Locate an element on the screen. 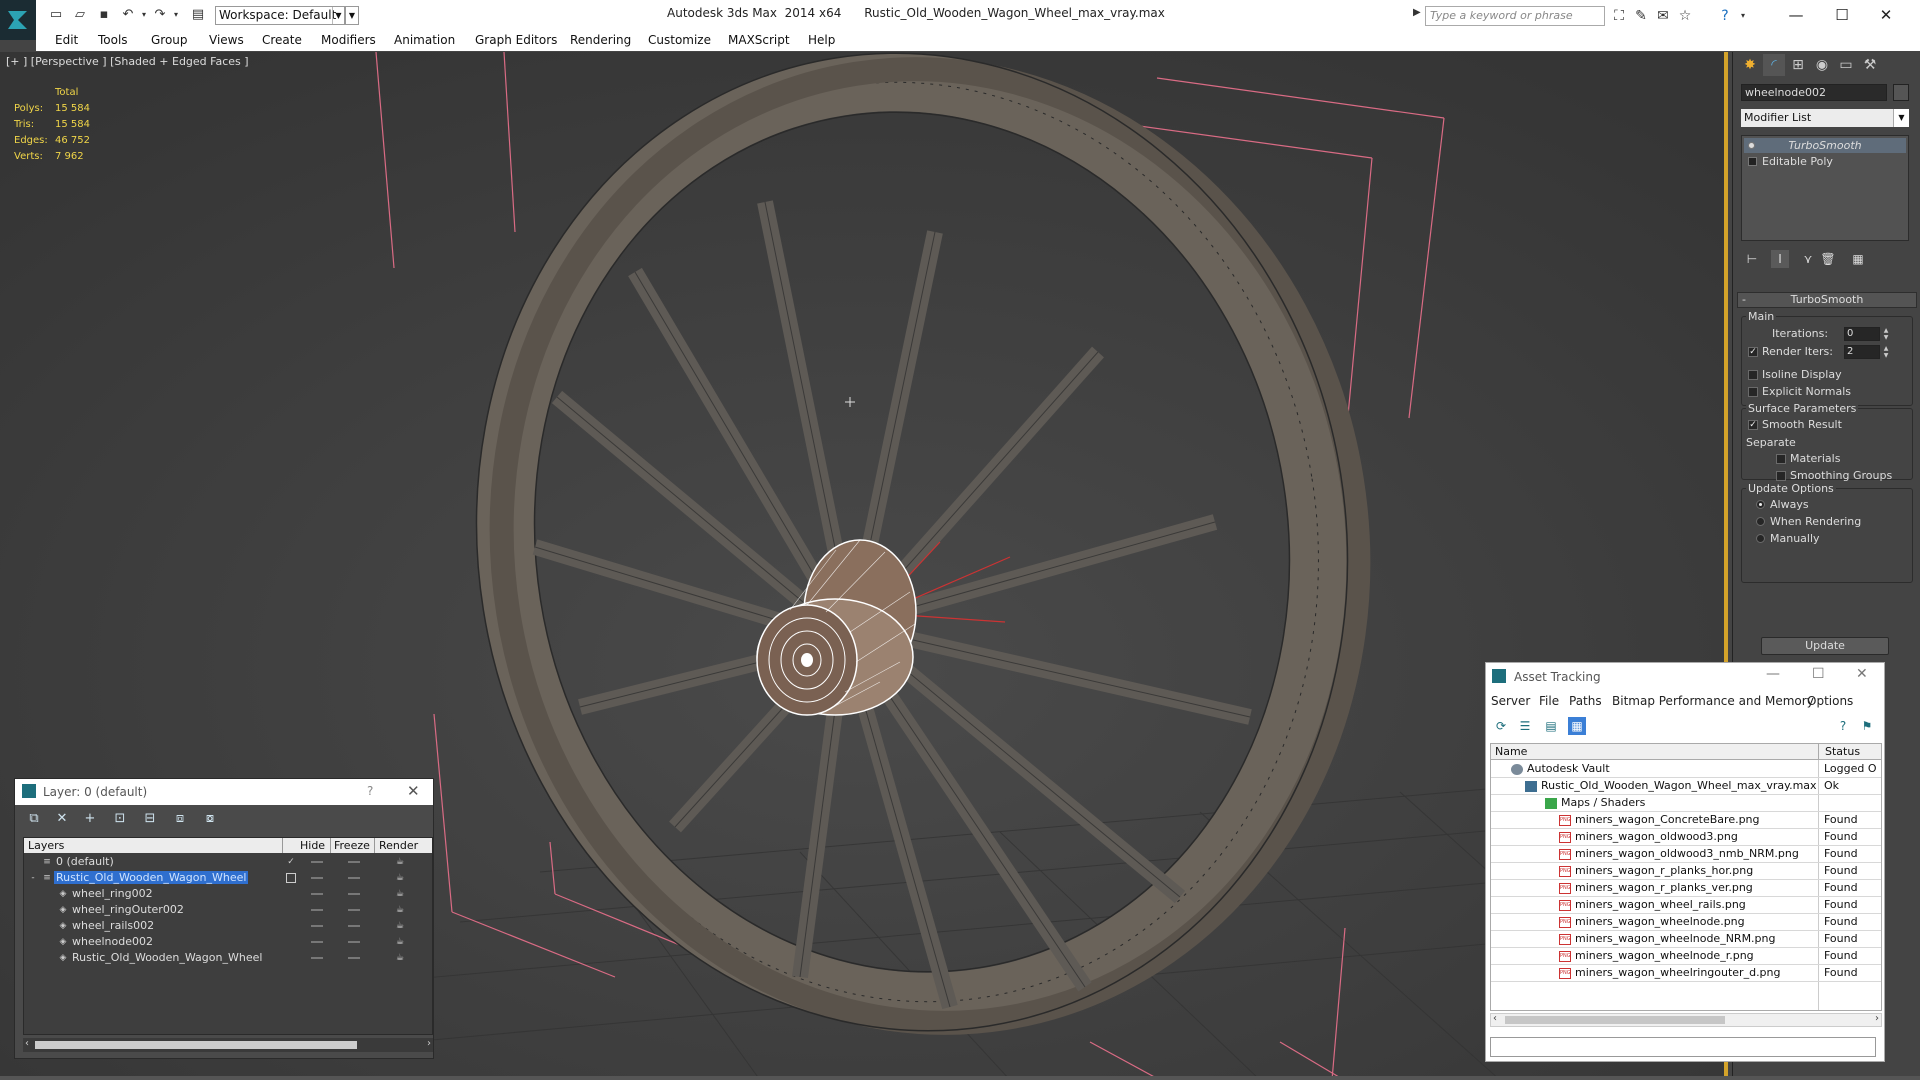  search-expand-icon: ▶ is located at coordinates (1417, 12).